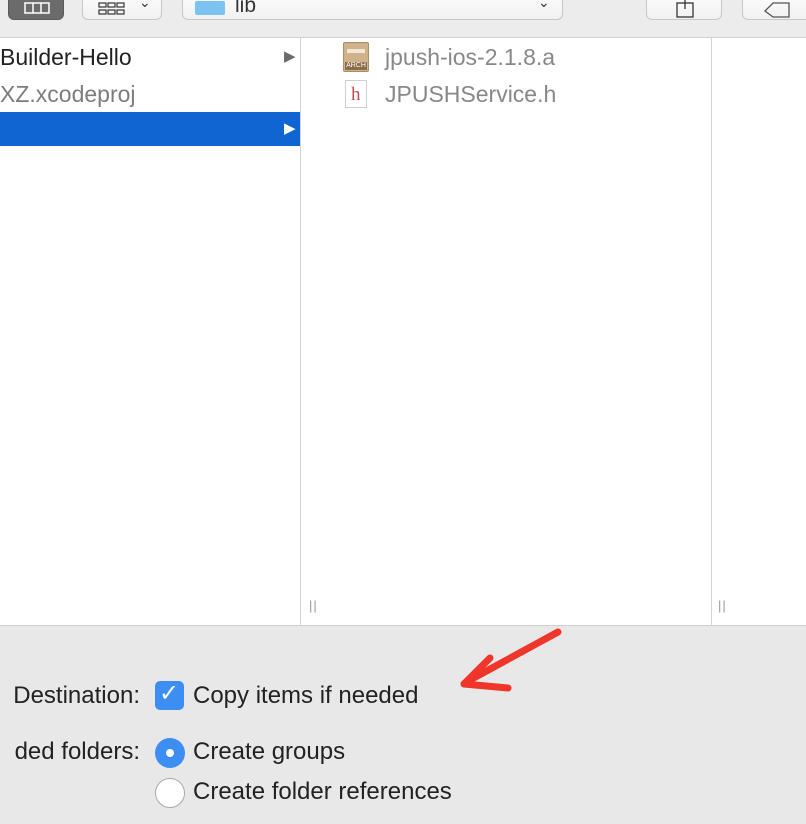  What do you see at coordinates (356, 94) in the screenshot?
I see `header-file-icon: h` at bounding box center [356, 94].